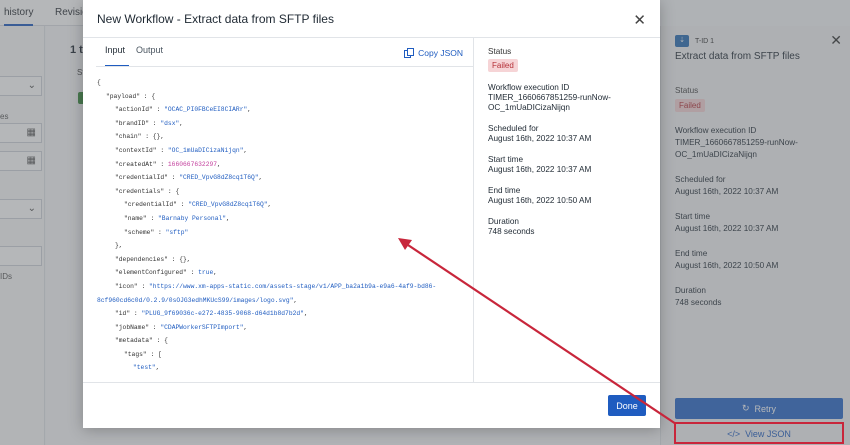 This screenshot has width=850, height=445. Describe the element at coordinates (282, 124) in the screenshot. I see `json-line: "brandID" : "dsx",` at that location.